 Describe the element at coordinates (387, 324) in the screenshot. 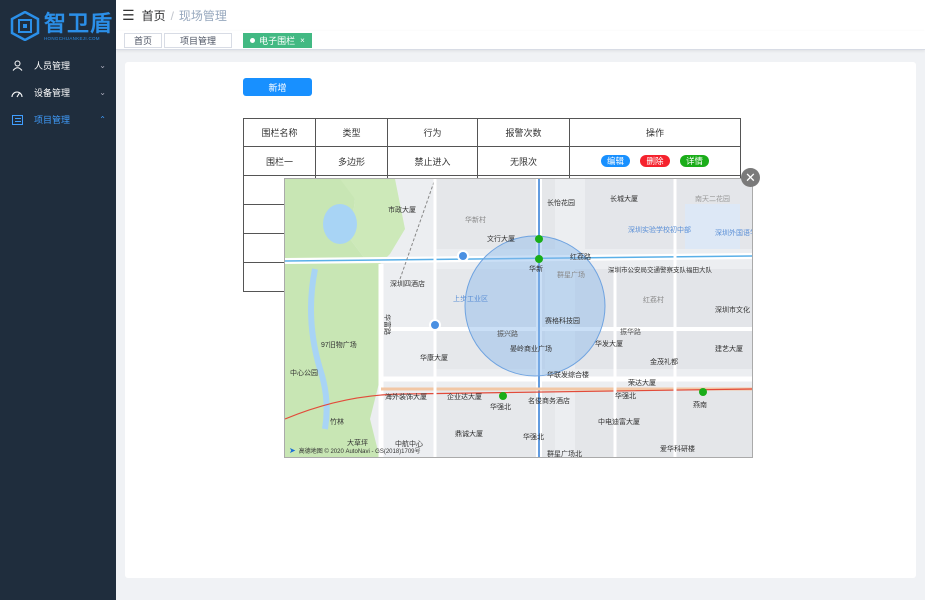

I see `map-label: 华富路` at that location.